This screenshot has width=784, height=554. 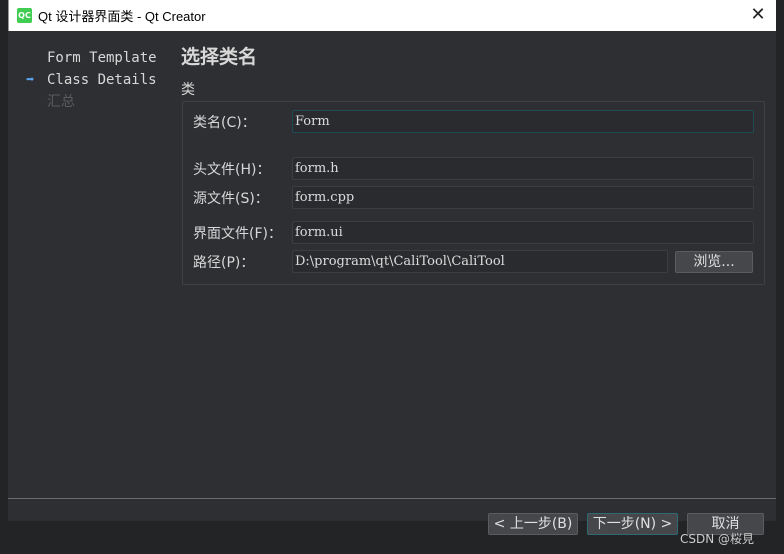 I want to click on form-label: 界面文件(F)：, so click(x=237, y=233).